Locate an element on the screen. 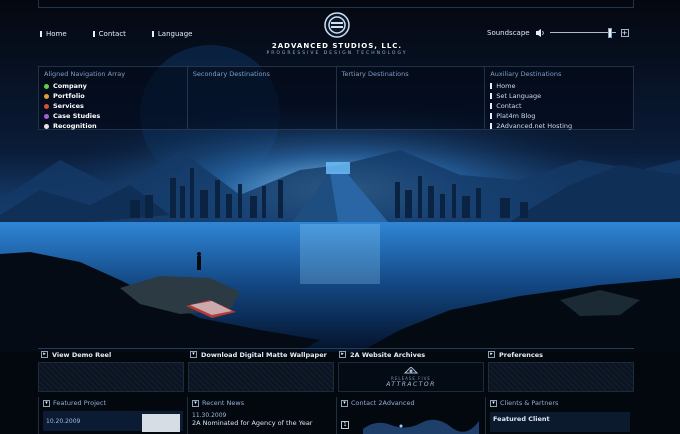  top-nav-contact-label: Contact is located at coordinates (112, 34).